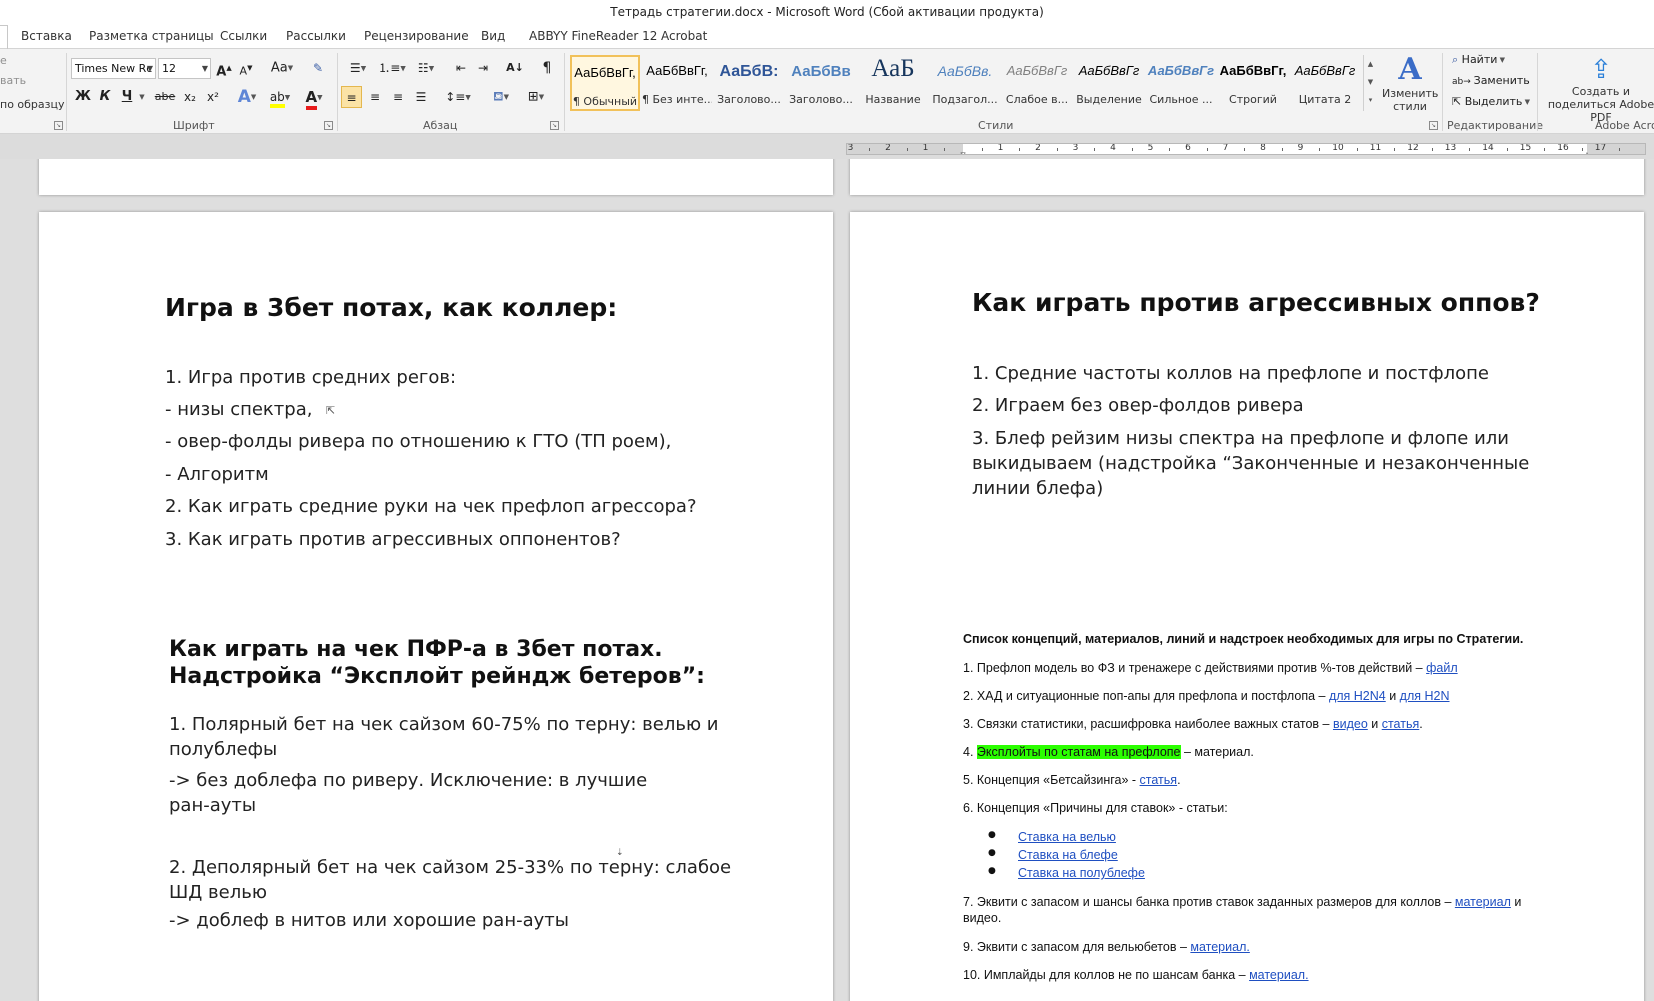  I want to click on concept-link: для H2N, so click(1425, 696).